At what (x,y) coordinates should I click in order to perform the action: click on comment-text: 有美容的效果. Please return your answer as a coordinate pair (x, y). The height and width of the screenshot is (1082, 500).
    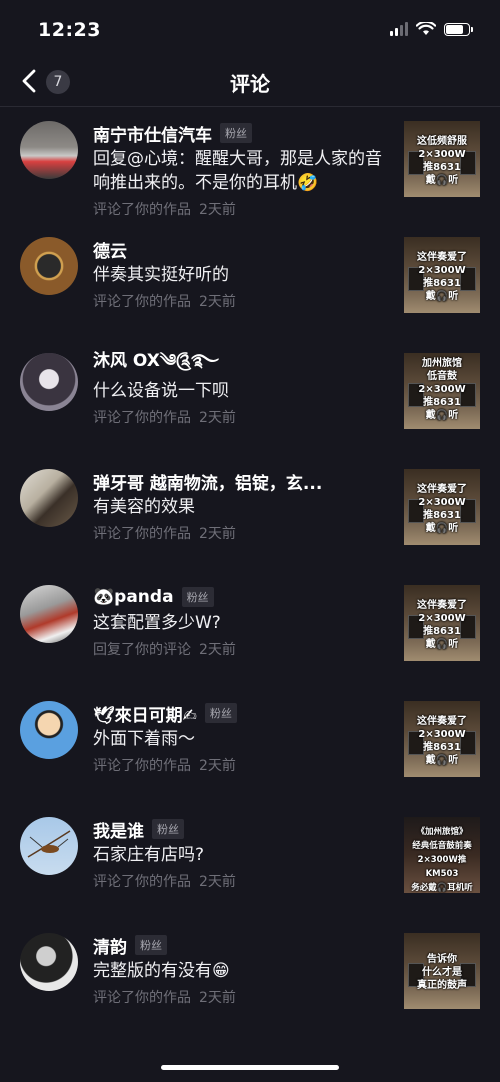
    Looking at the image, I should click on (144, 507).